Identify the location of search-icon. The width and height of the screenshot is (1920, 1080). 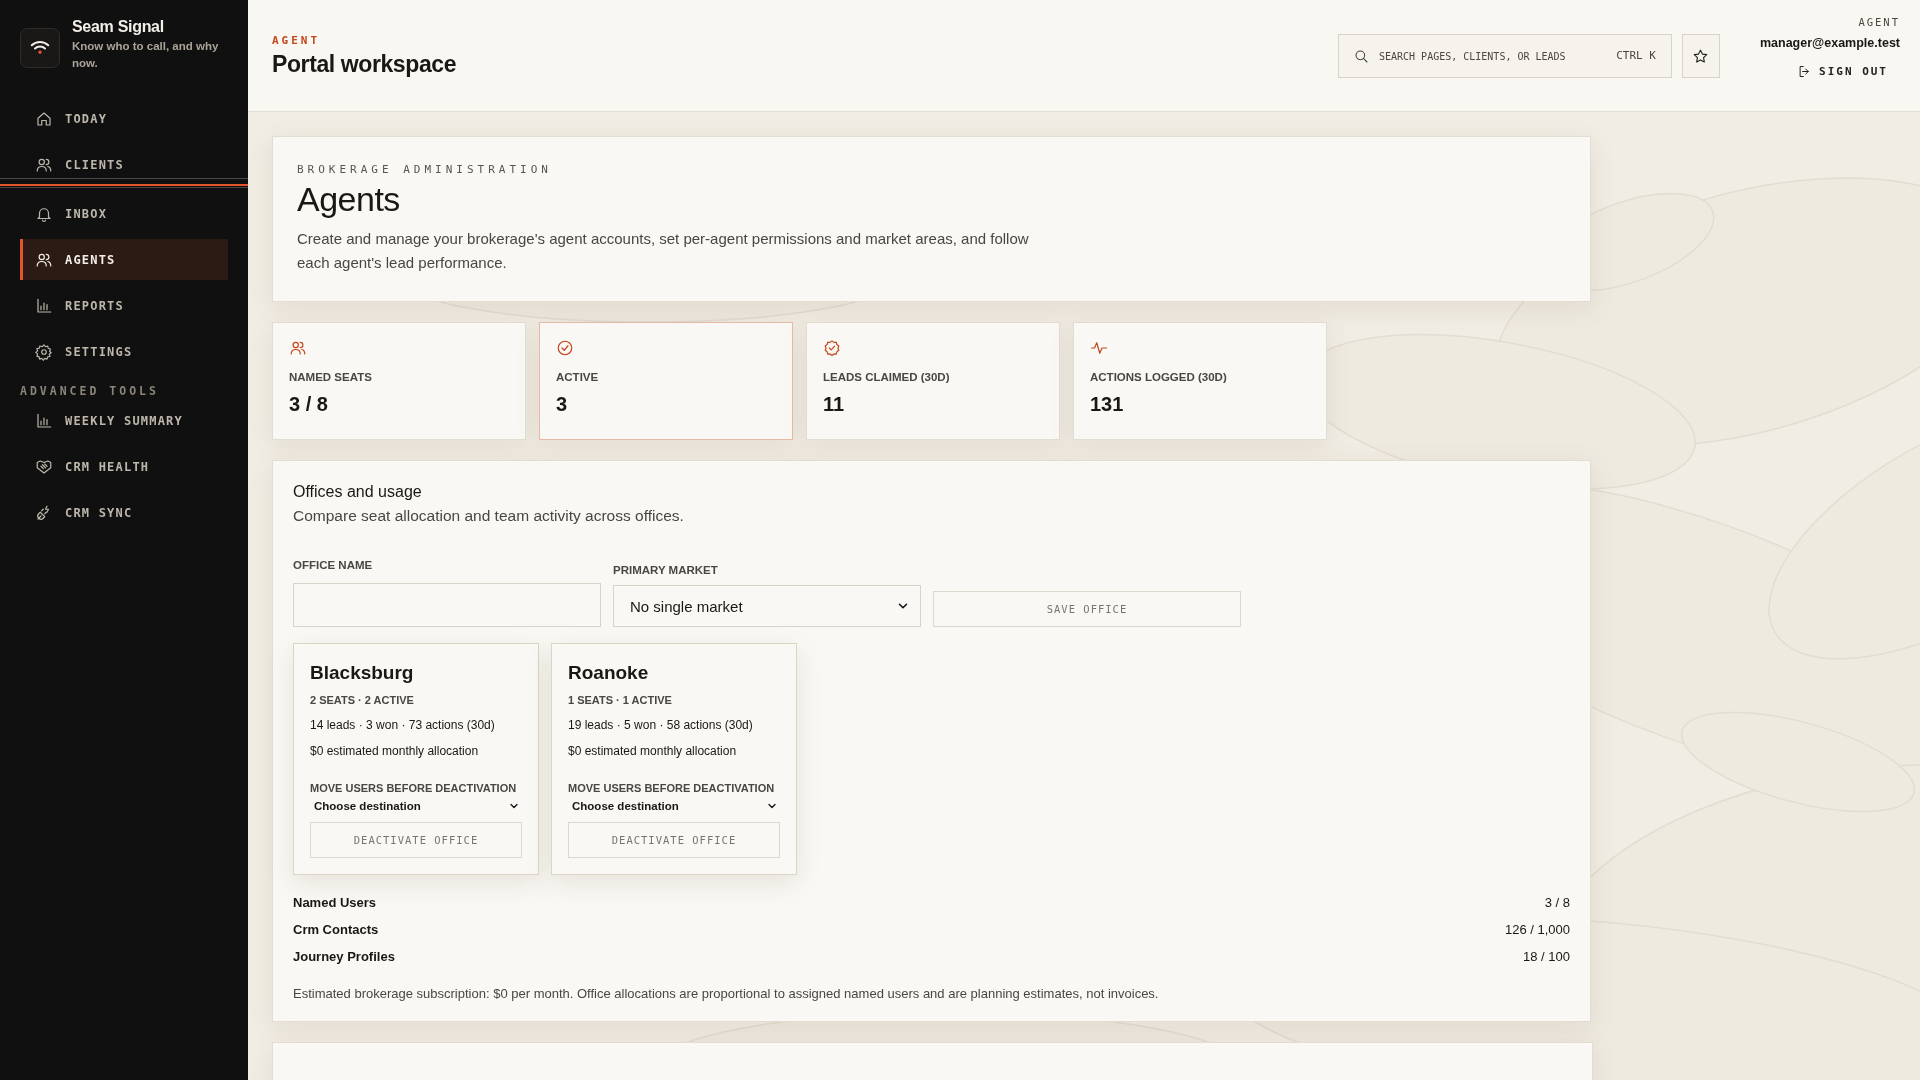
(1360, 56).